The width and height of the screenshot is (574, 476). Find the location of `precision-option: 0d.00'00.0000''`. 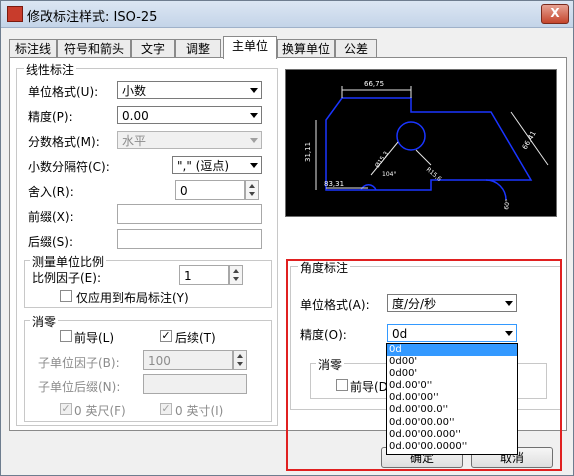

precision-option: 0d.00'00.0000'' is located at coordinates (452, 447).